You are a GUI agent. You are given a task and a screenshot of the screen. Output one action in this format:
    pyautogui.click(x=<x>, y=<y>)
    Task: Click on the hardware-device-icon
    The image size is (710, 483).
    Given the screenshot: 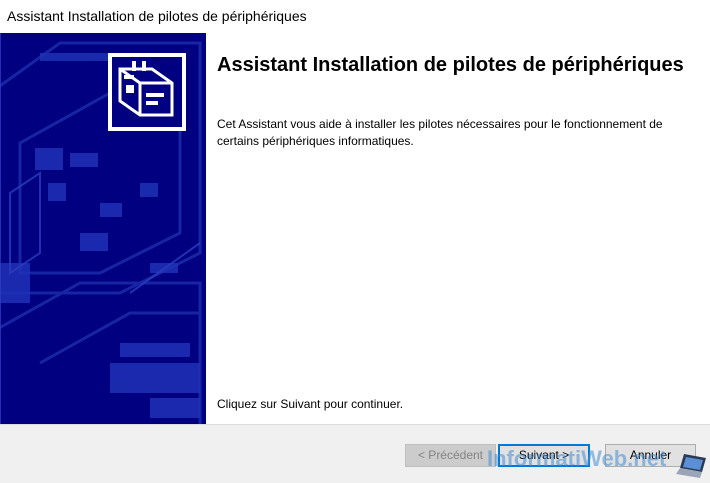 What is the action you would take?
    pyautogui.click(x=147, y=92)
    